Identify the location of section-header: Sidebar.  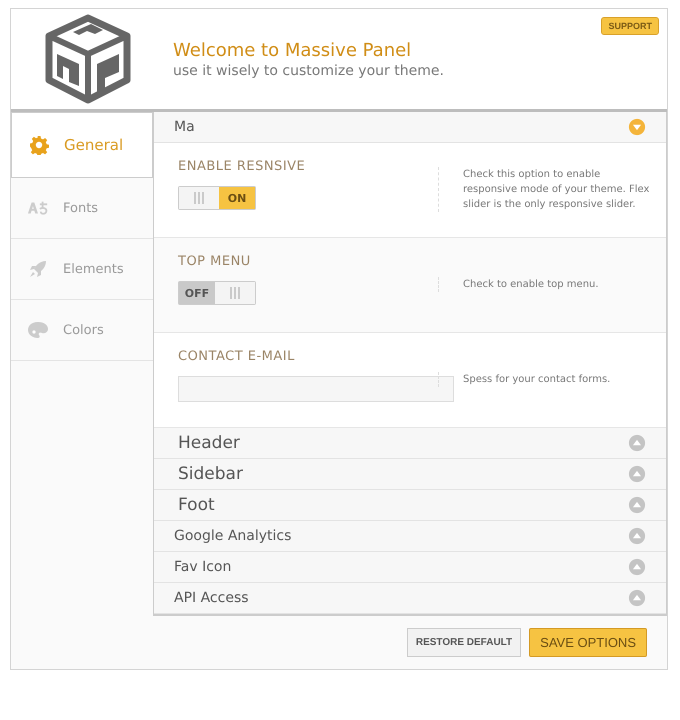
(410, 474).